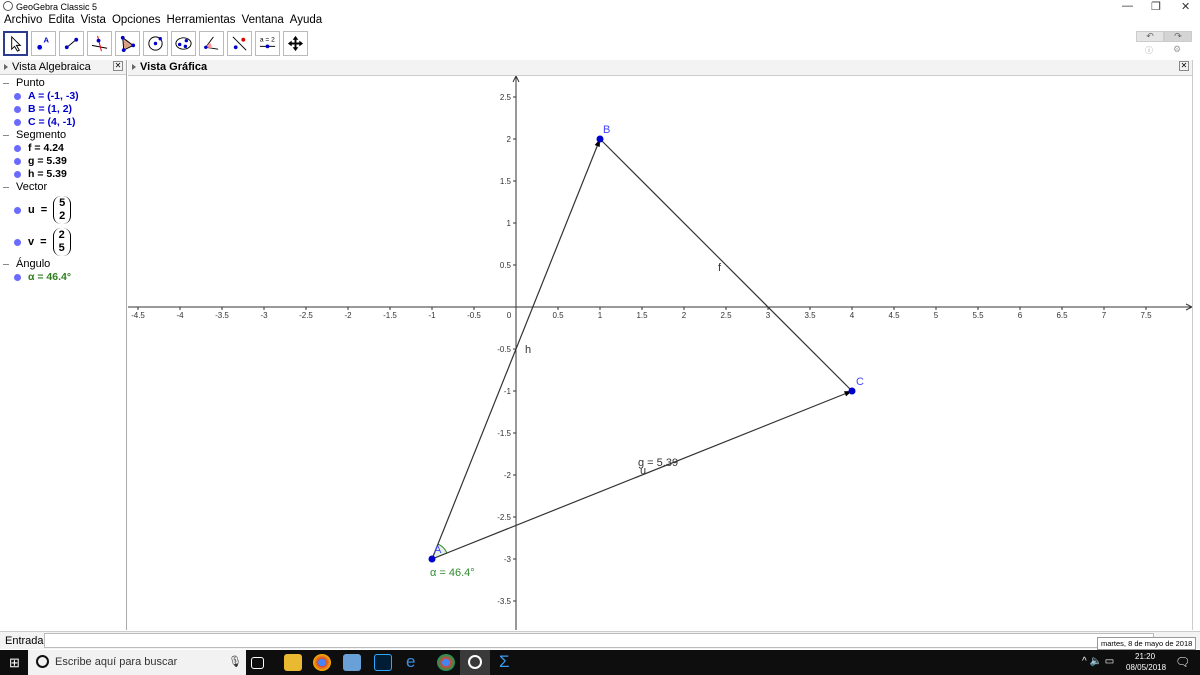  Describe the element at coordinates (63, 174) in the screenshot. I see `list-item: h = 5.39` at that location.